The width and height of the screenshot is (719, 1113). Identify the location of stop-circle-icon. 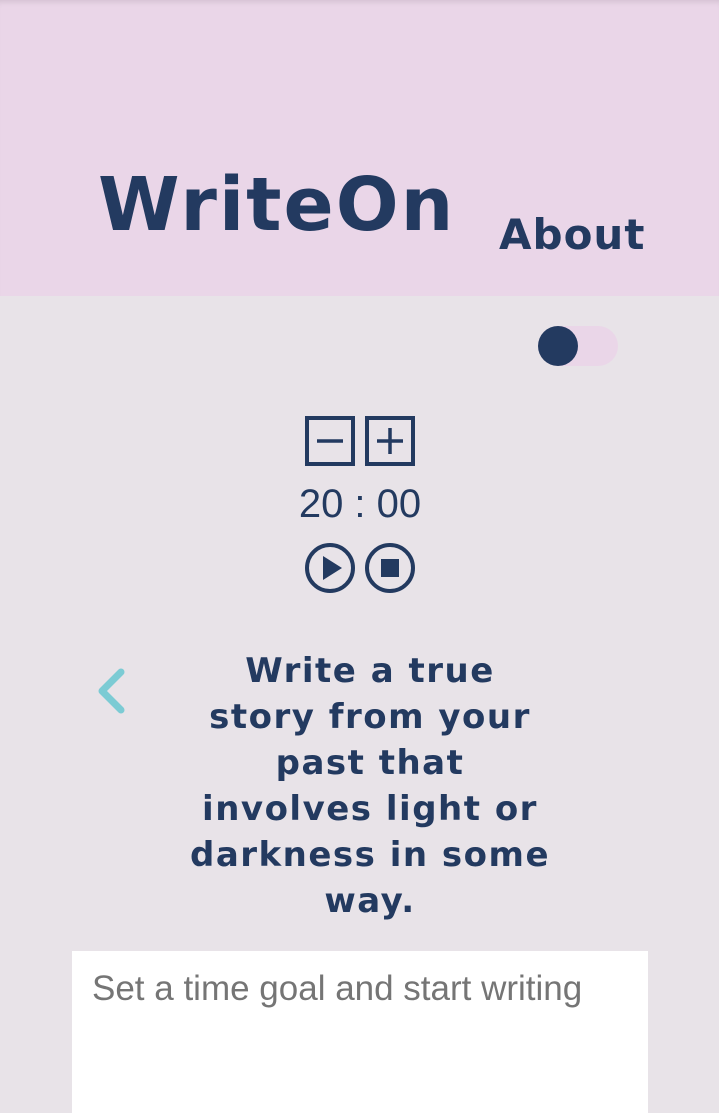
(390, 568).